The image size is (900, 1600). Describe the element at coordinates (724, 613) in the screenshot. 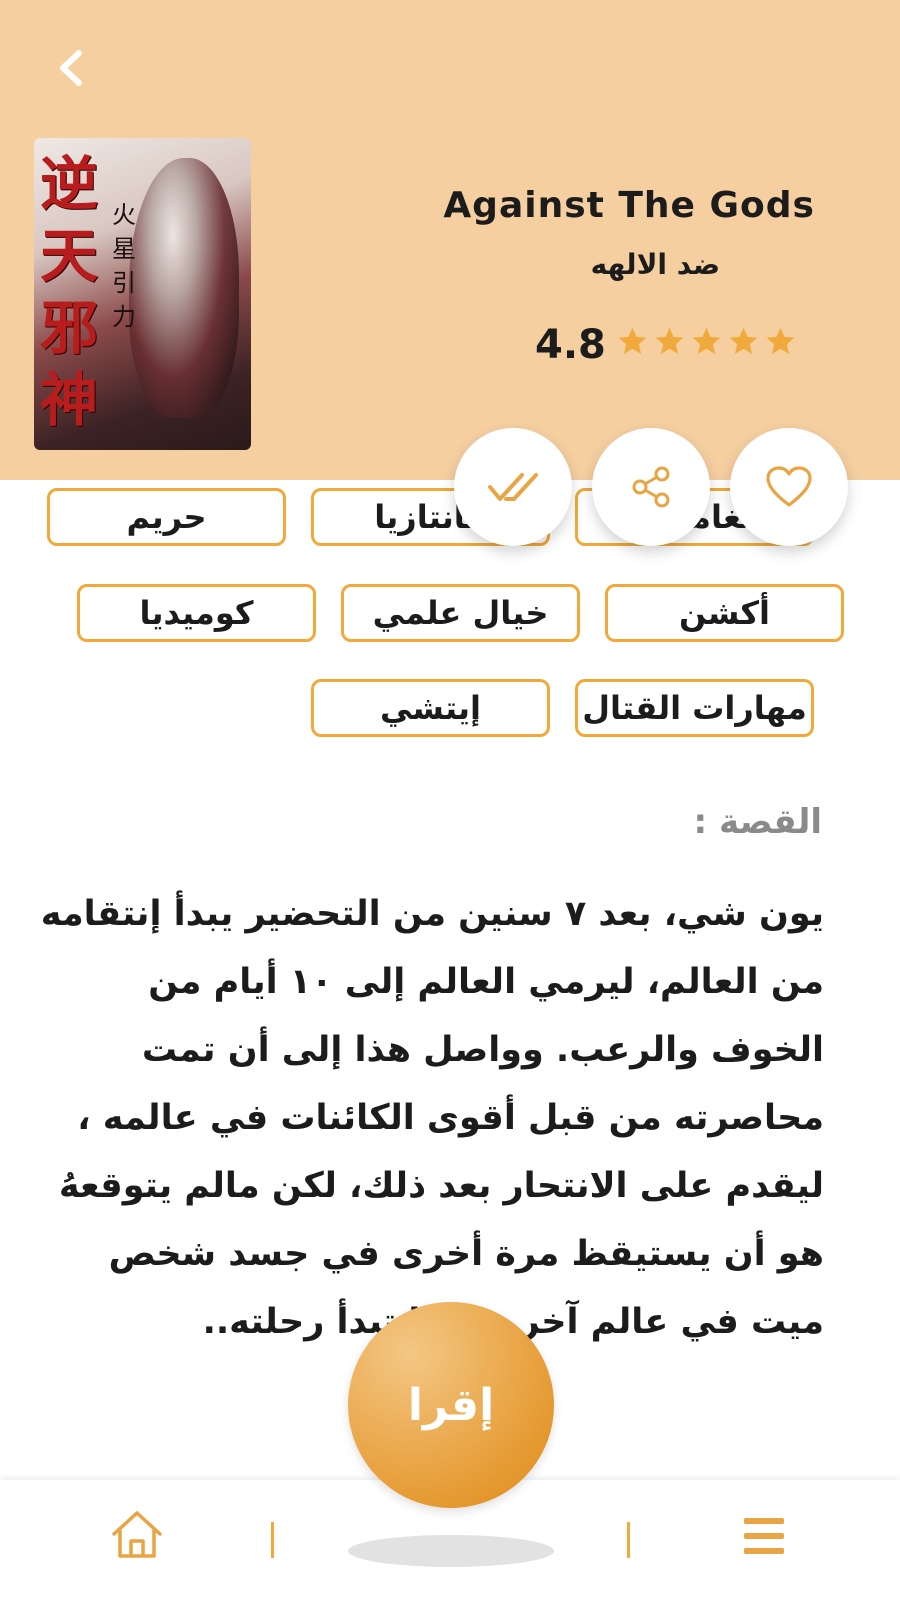

I see `tag-action: أكشن` at that location.